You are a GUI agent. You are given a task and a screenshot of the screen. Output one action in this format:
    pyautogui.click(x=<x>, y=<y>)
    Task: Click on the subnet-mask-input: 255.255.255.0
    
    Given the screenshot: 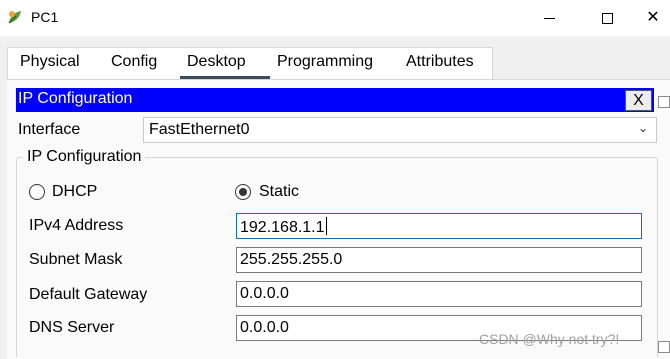 What is the action you would take?
    pyautogui.click(x=439, y=260)
    